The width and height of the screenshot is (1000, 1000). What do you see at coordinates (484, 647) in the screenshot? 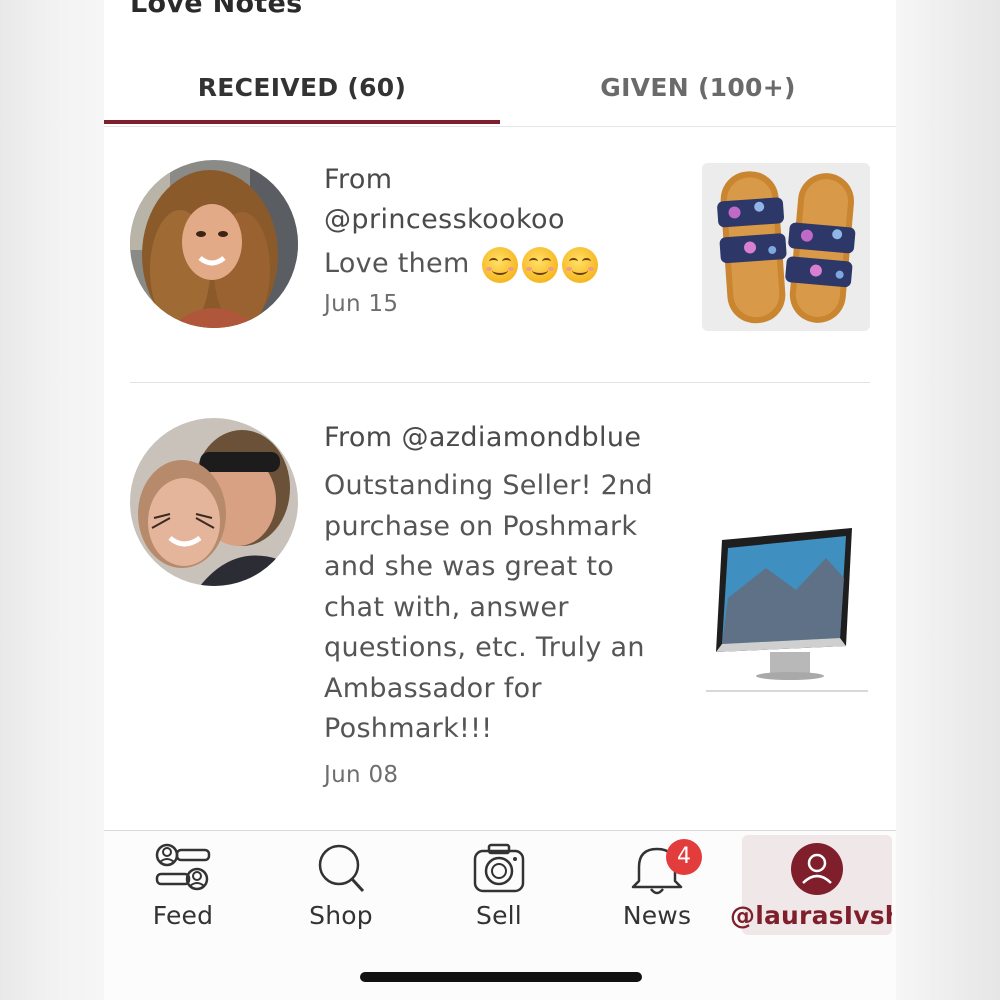
I see `note-message-line: questions, etc. Truly an` at bounding box center [484, 647].